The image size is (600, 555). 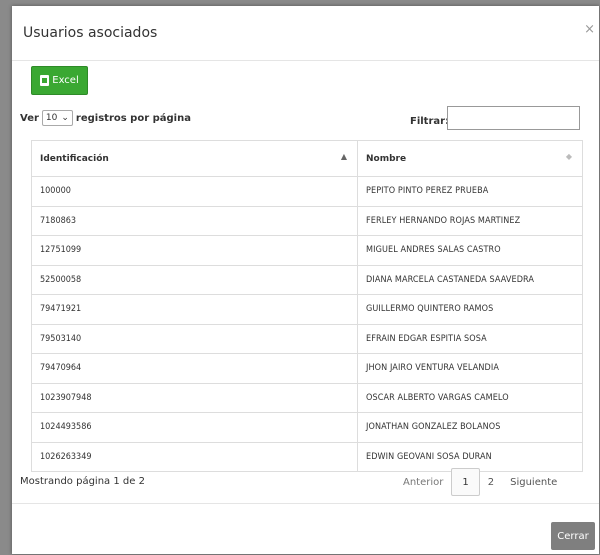 I want to click on modal-header: Usuarios asociados ×, so click(x=305, y=33).